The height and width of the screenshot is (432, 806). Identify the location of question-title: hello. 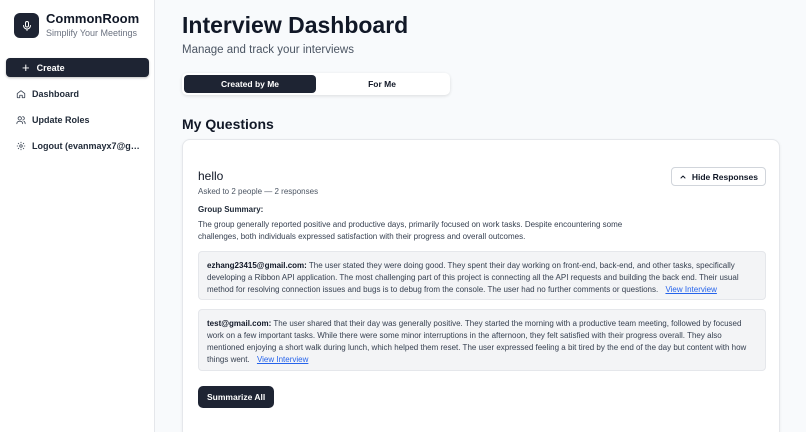
(211, 176).